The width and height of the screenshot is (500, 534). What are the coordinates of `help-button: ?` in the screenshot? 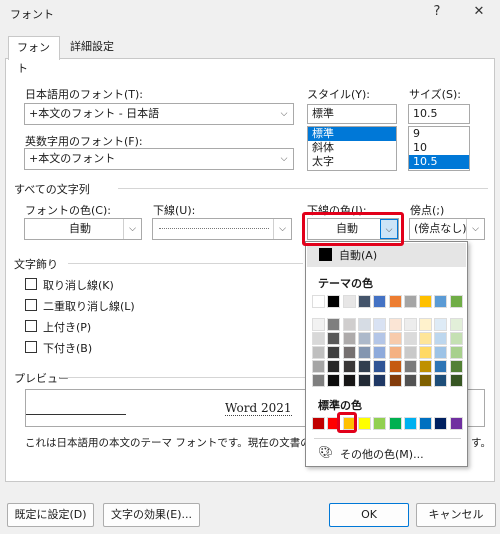 It's located at (437, 12).